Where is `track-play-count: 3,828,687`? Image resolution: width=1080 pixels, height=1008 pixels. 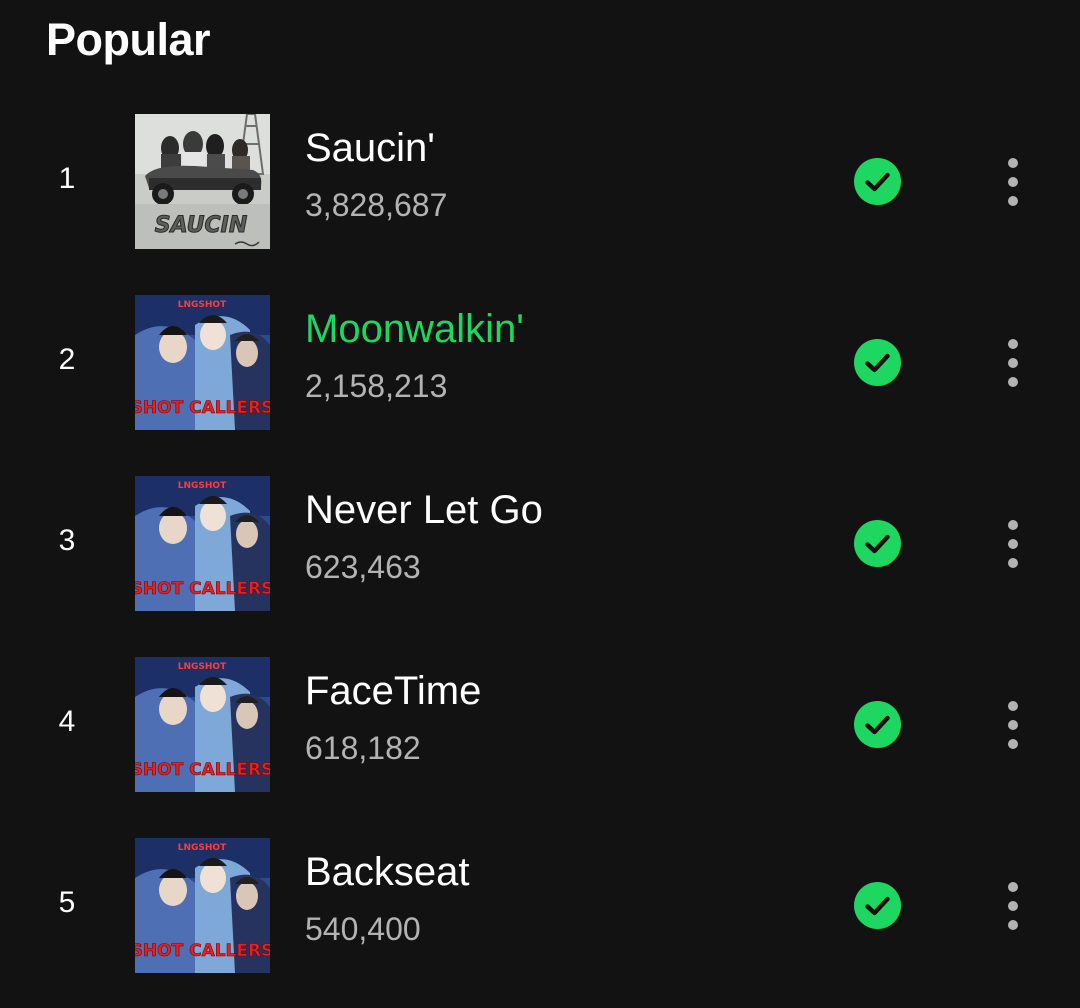
track-play-count: 3,828,687 is located at coordinates (376, 205).